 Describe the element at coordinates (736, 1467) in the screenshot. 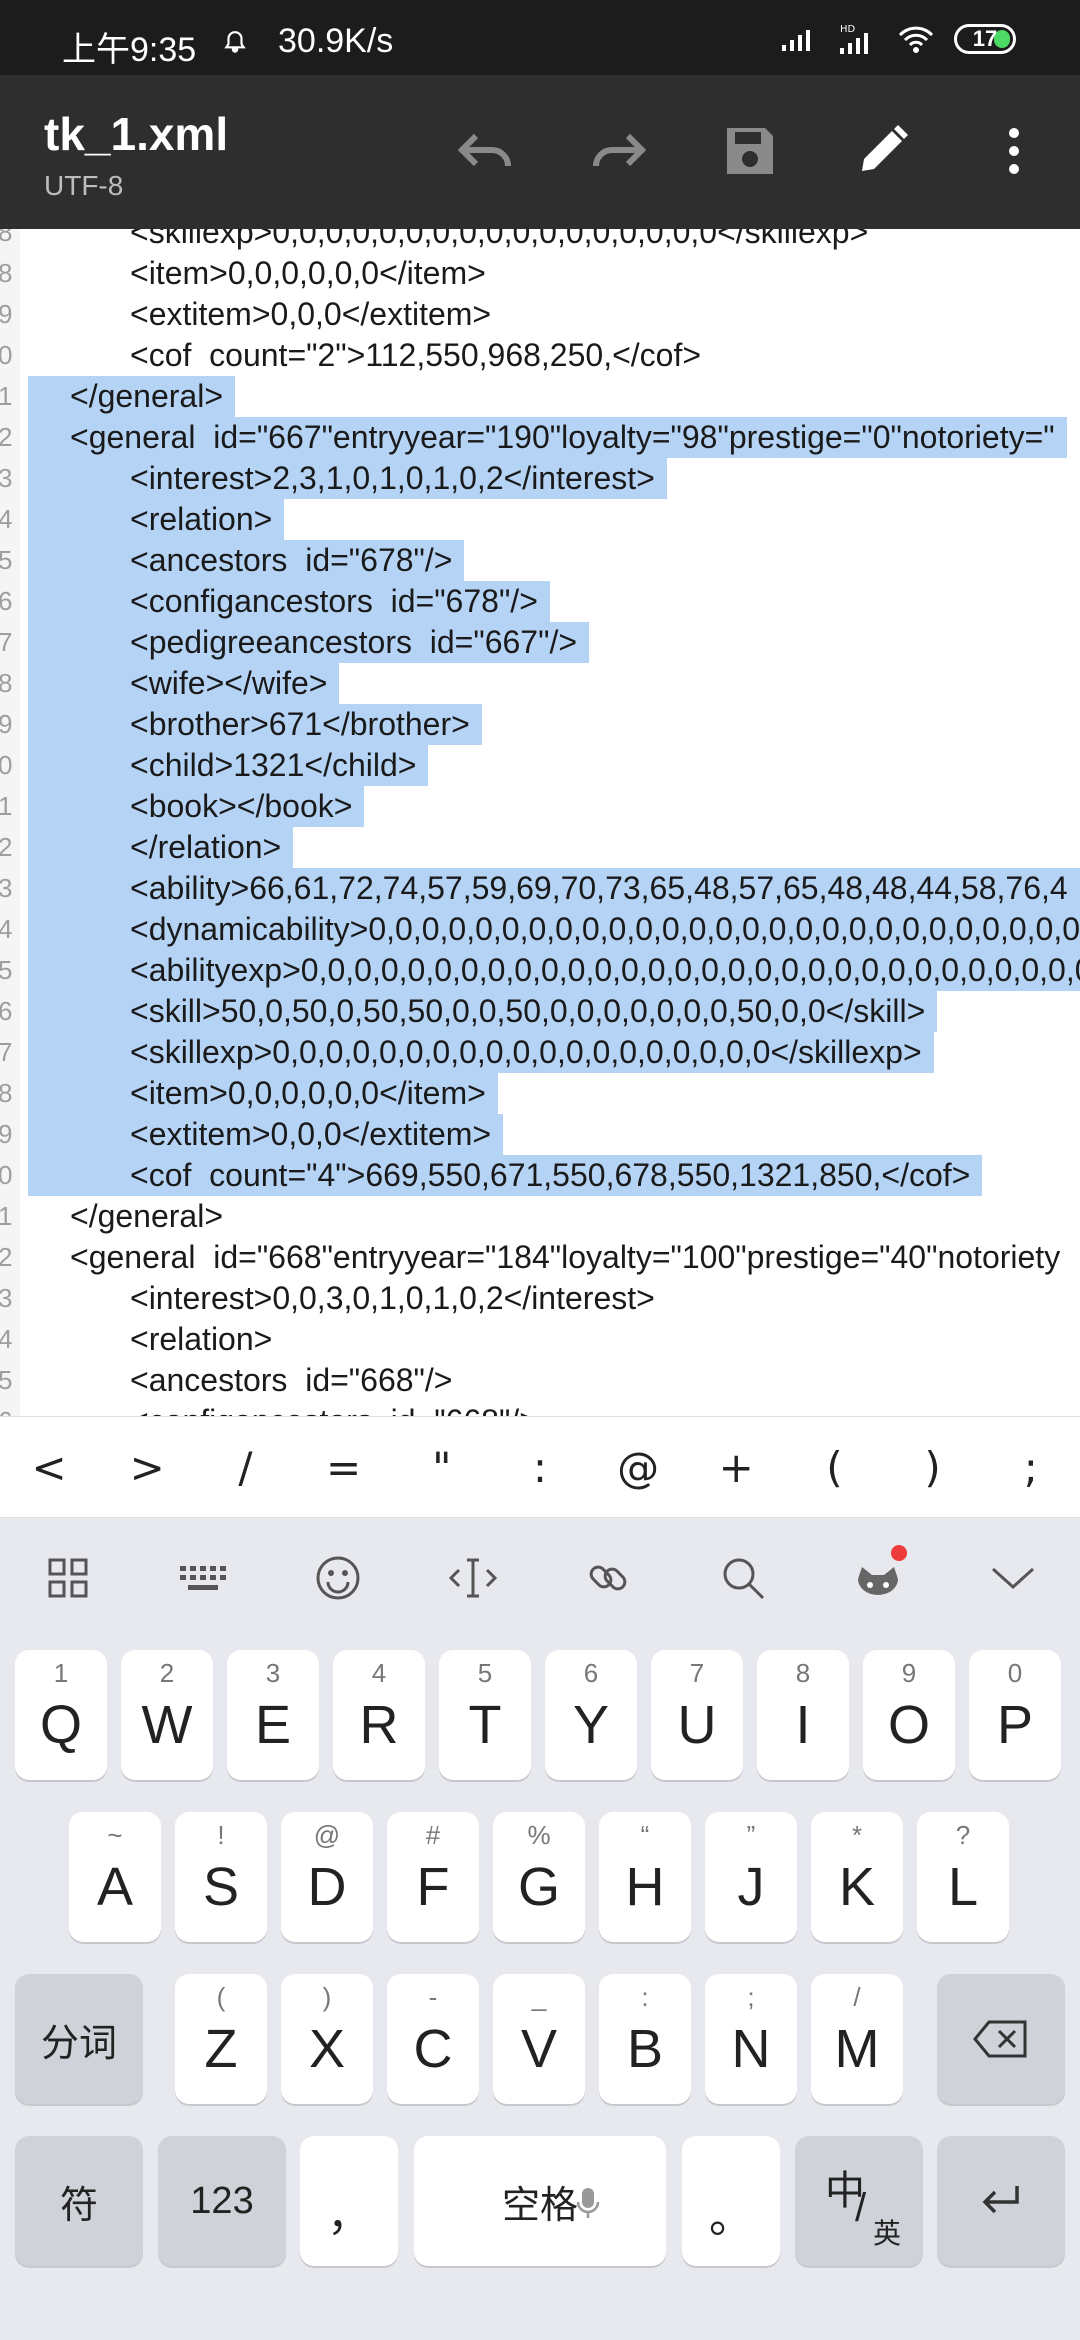

I see `symbol-key: +` at that location.